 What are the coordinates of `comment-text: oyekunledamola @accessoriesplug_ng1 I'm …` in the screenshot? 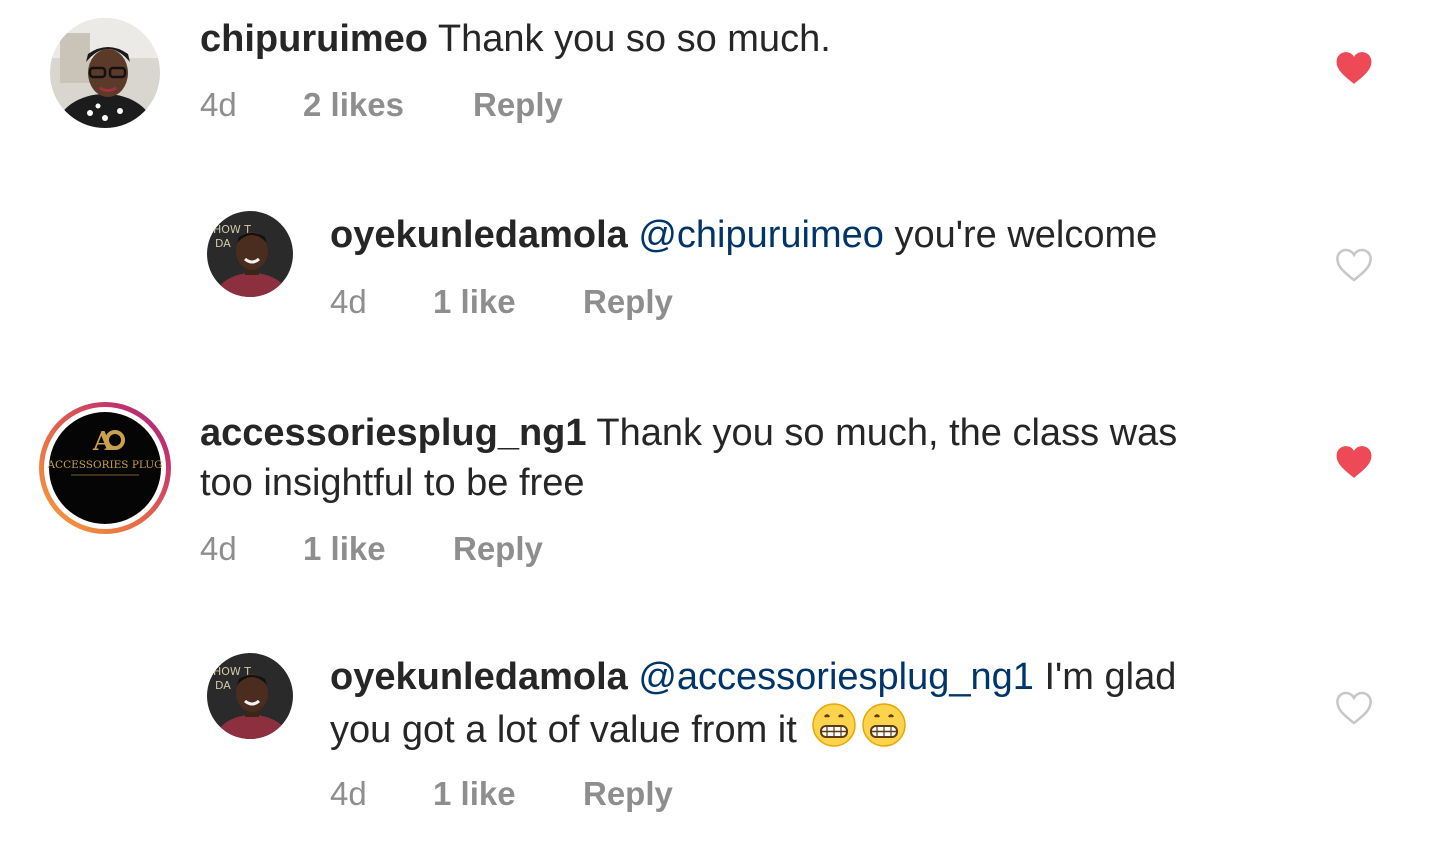 It's located at (820, 703).